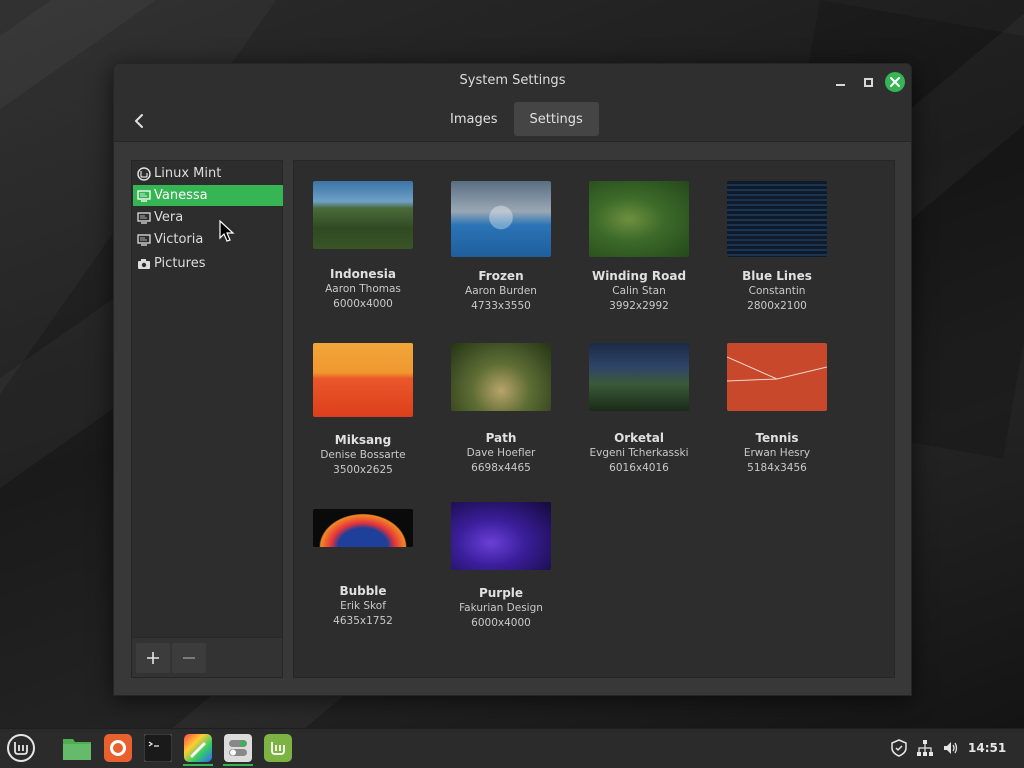 The width and height of the screenshot is (1024, 768). Describe the element at coordinates (238, 765) in the screenshot. I see `active-indicator` at that location.